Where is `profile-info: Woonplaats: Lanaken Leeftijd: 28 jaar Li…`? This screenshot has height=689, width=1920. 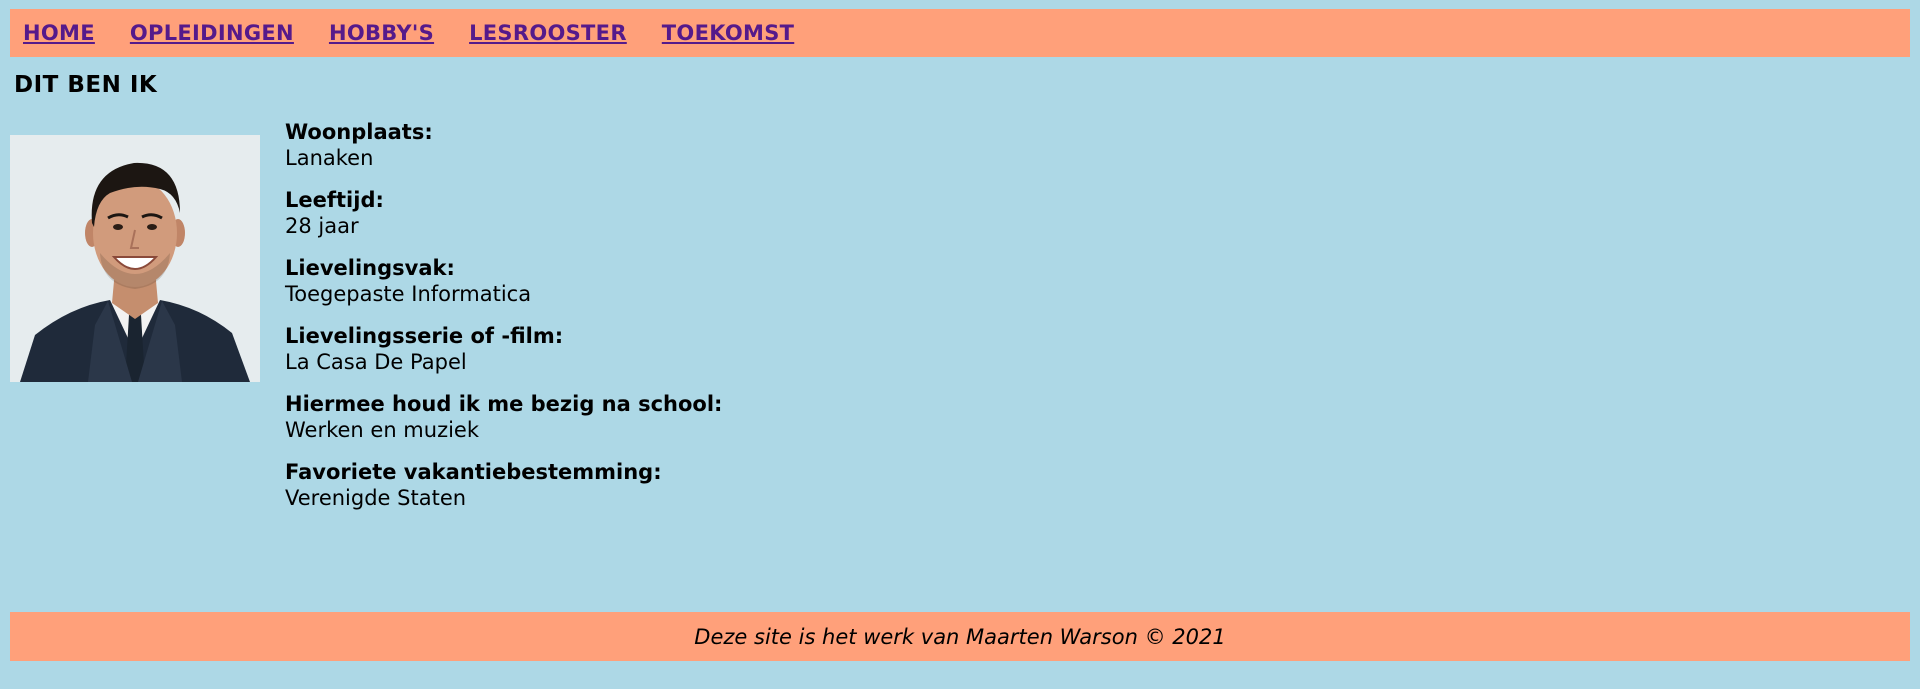
profile-info: Woonplaats: Lanaken Leeftijd: 28 jaar Li… is located at coordinates (503, 323).